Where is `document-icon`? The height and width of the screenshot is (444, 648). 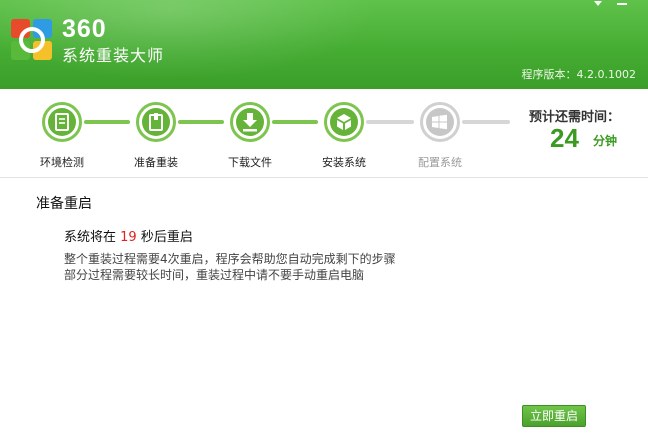
document-icon is located at coordinates (62, 122).